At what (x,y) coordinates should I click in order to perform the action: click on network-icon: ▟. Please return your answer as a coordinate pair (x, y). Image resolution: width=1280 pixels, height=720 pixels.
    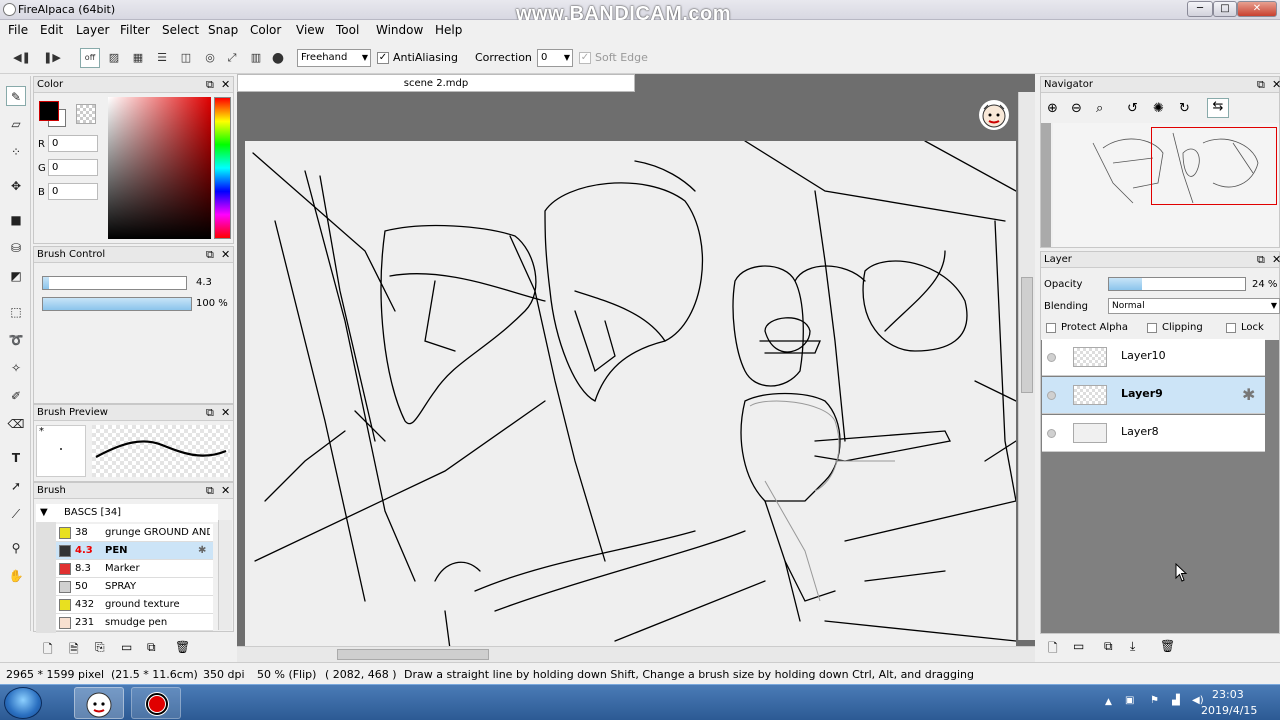
    Looking at the image, I should click on (1176, 700).